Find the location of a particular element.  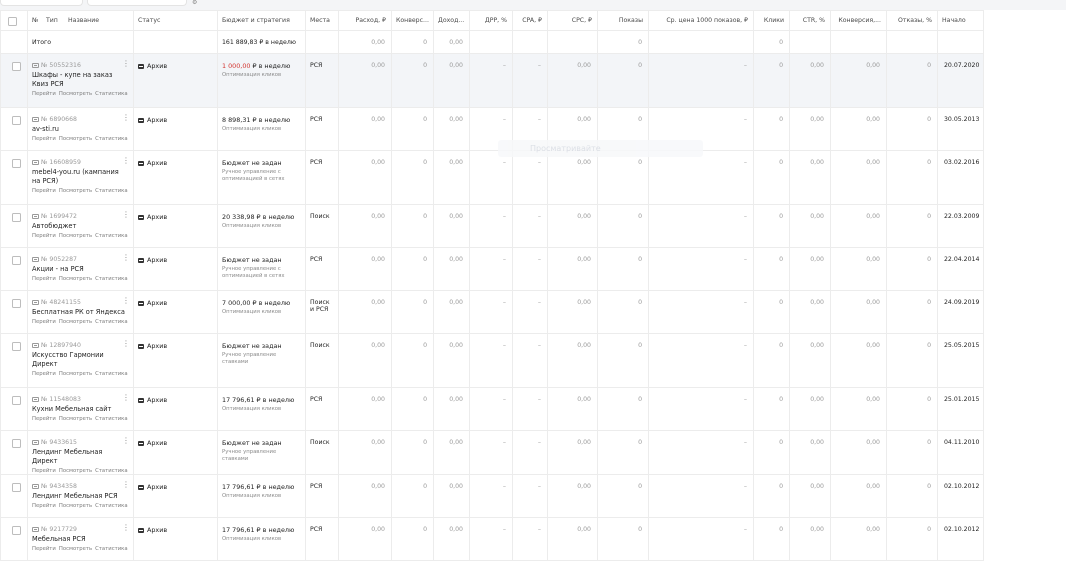

header-drr: ДРР, % is located at coordinates (491, 20).